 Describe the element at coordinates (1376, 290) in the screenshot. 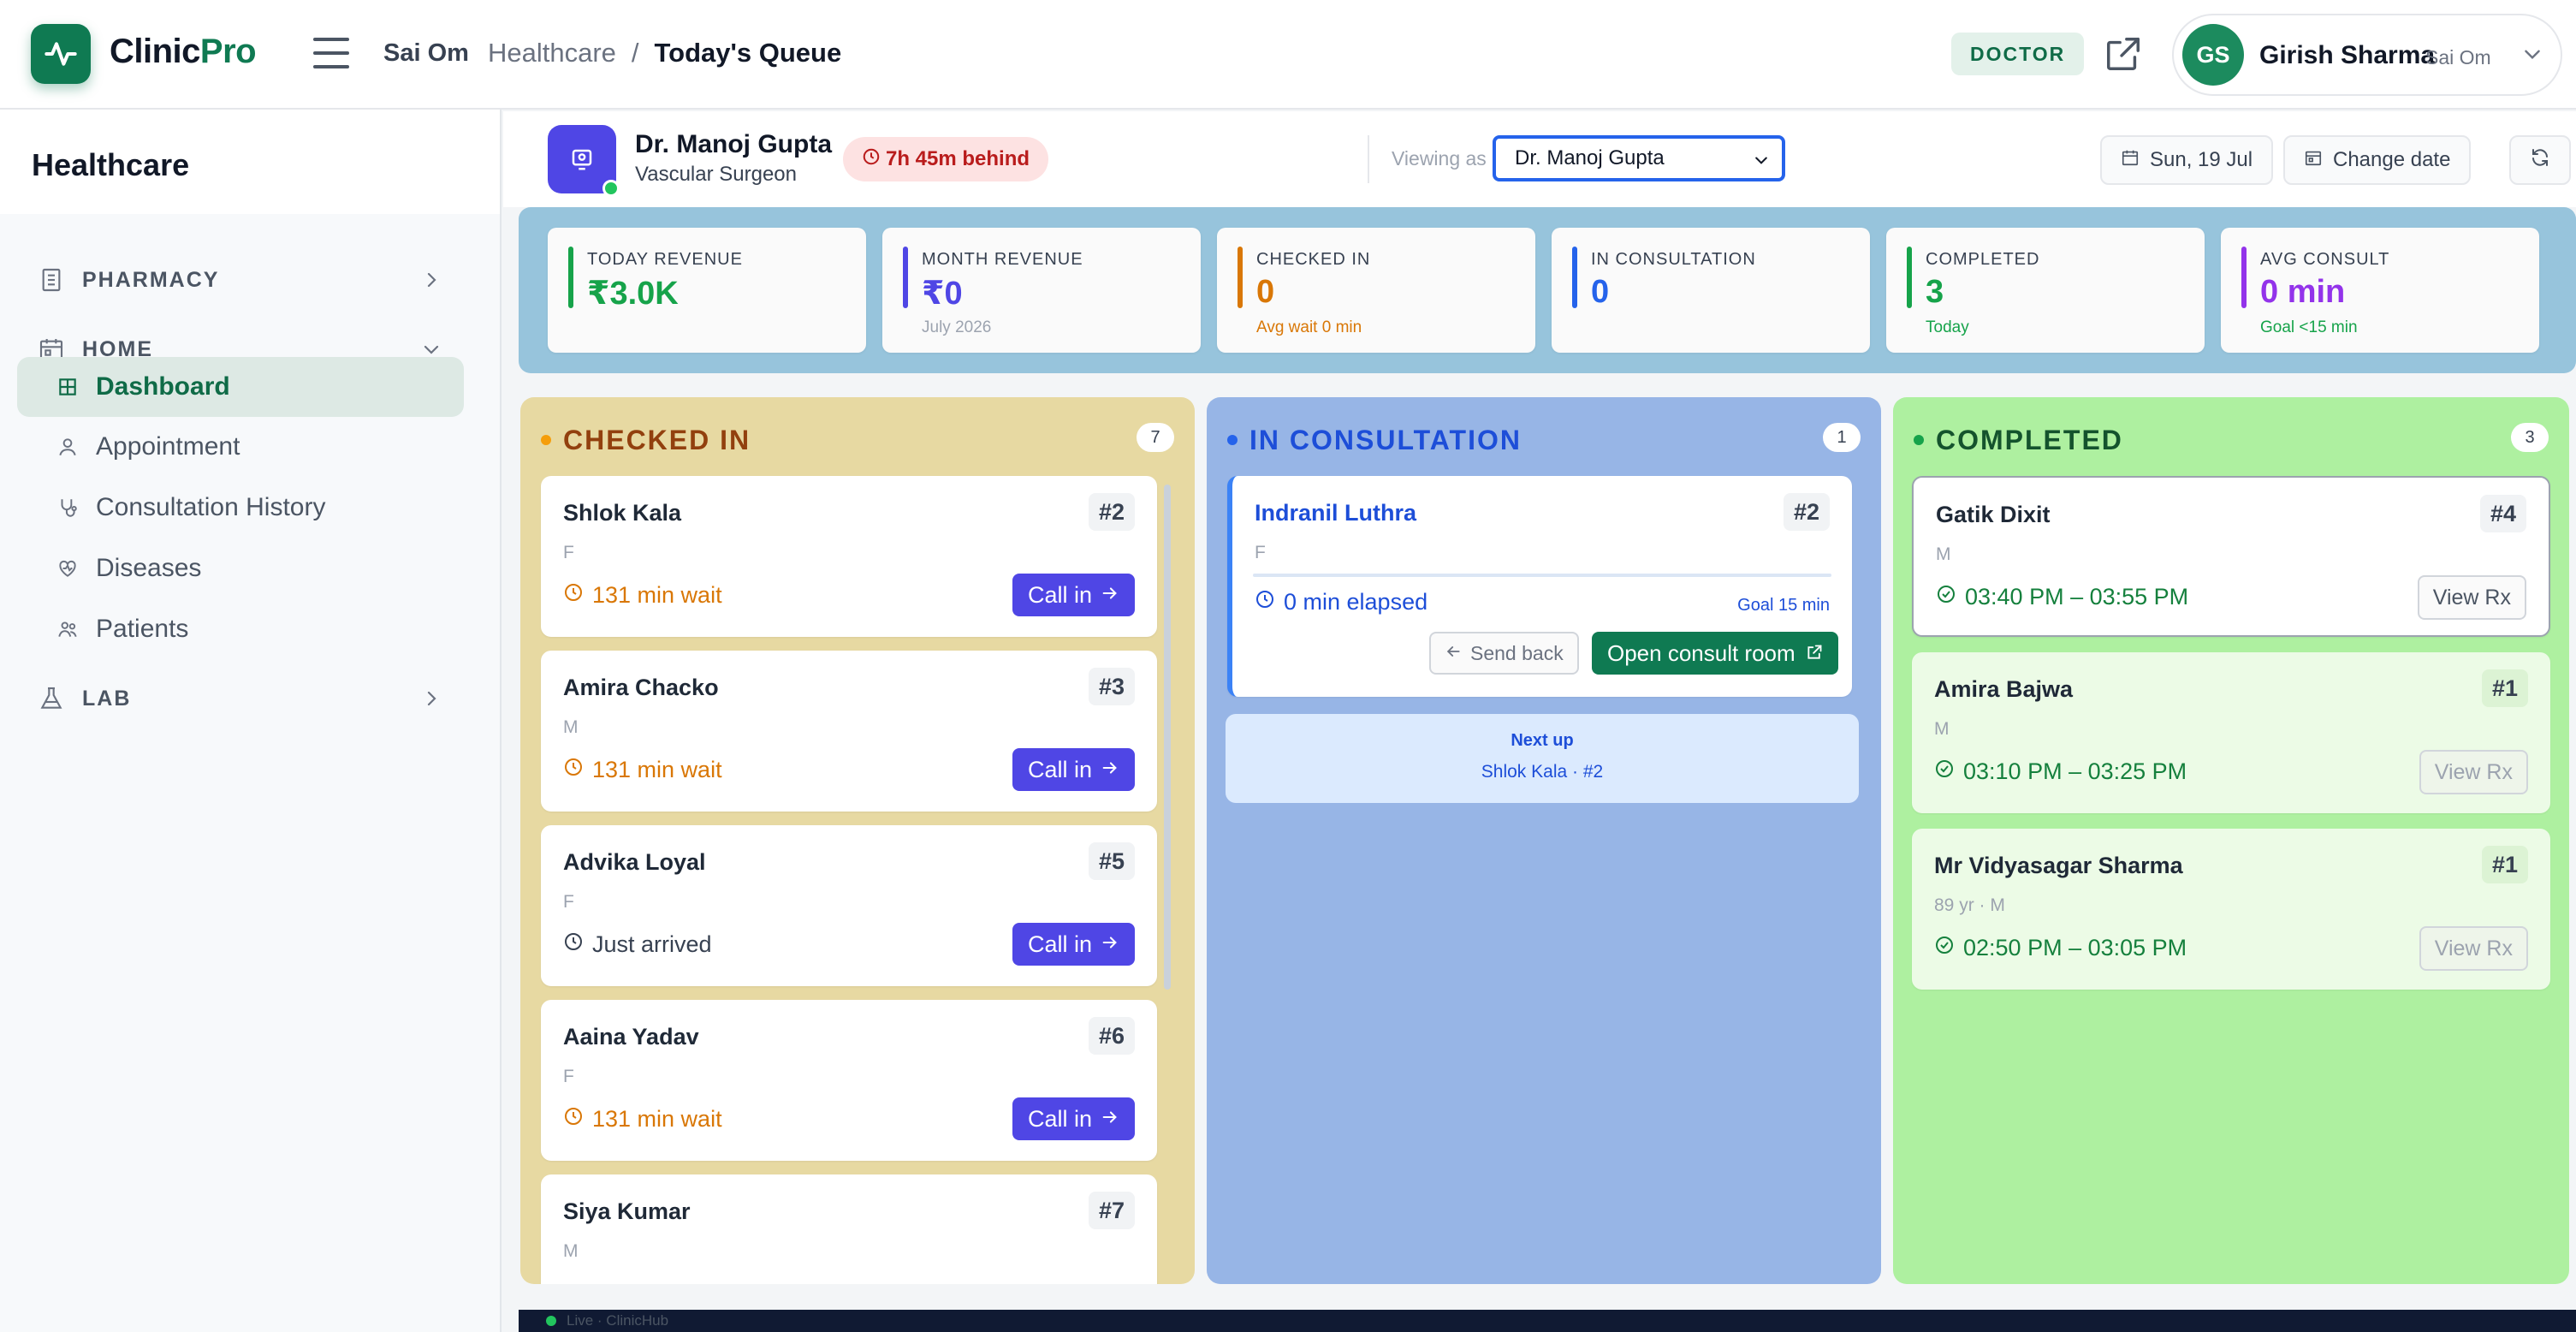

I see `stat-checked-in: CHECKED IN 0 Avg wait 0 min` at that location.